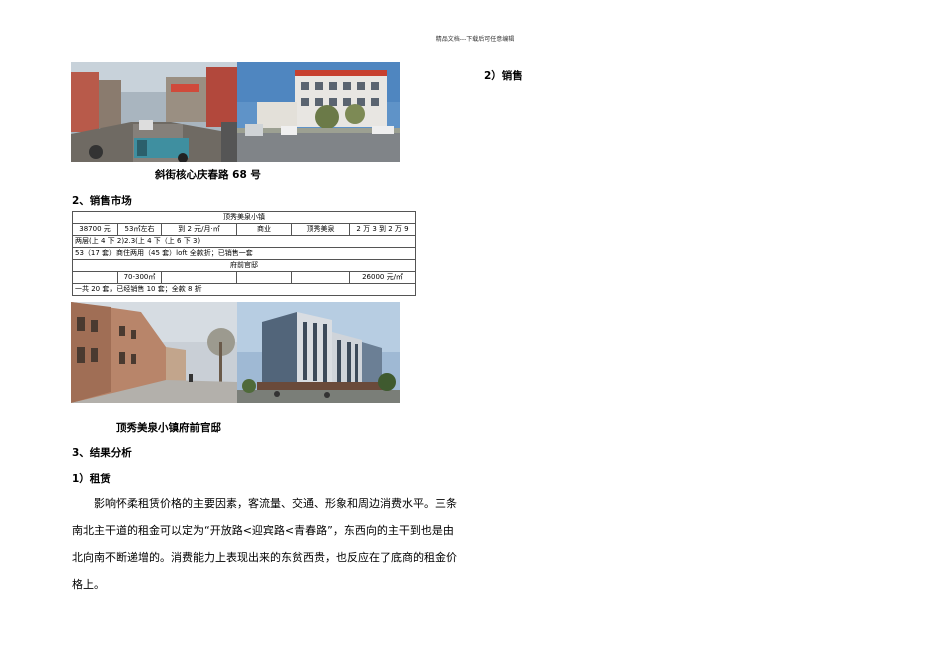 The height and width of the screenshot is (672, 950). What do you see at coordinates (88, 584) in the screenshot?
I see `paragraph-line: 格上。` at bounding box center [88, 584].